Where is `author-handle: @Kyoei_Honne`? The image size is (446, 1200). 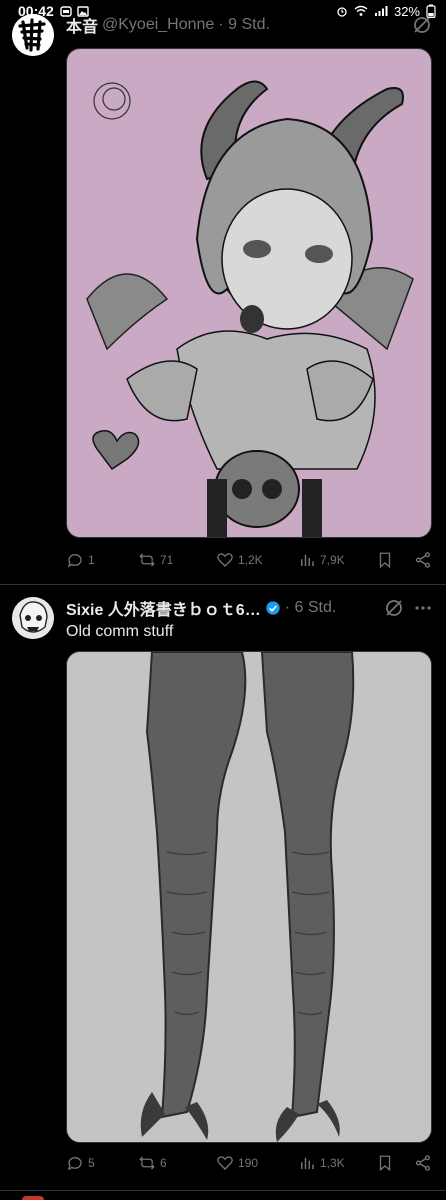 author-handle: @Kyoei_Honne is located at coordinates (158, 25).